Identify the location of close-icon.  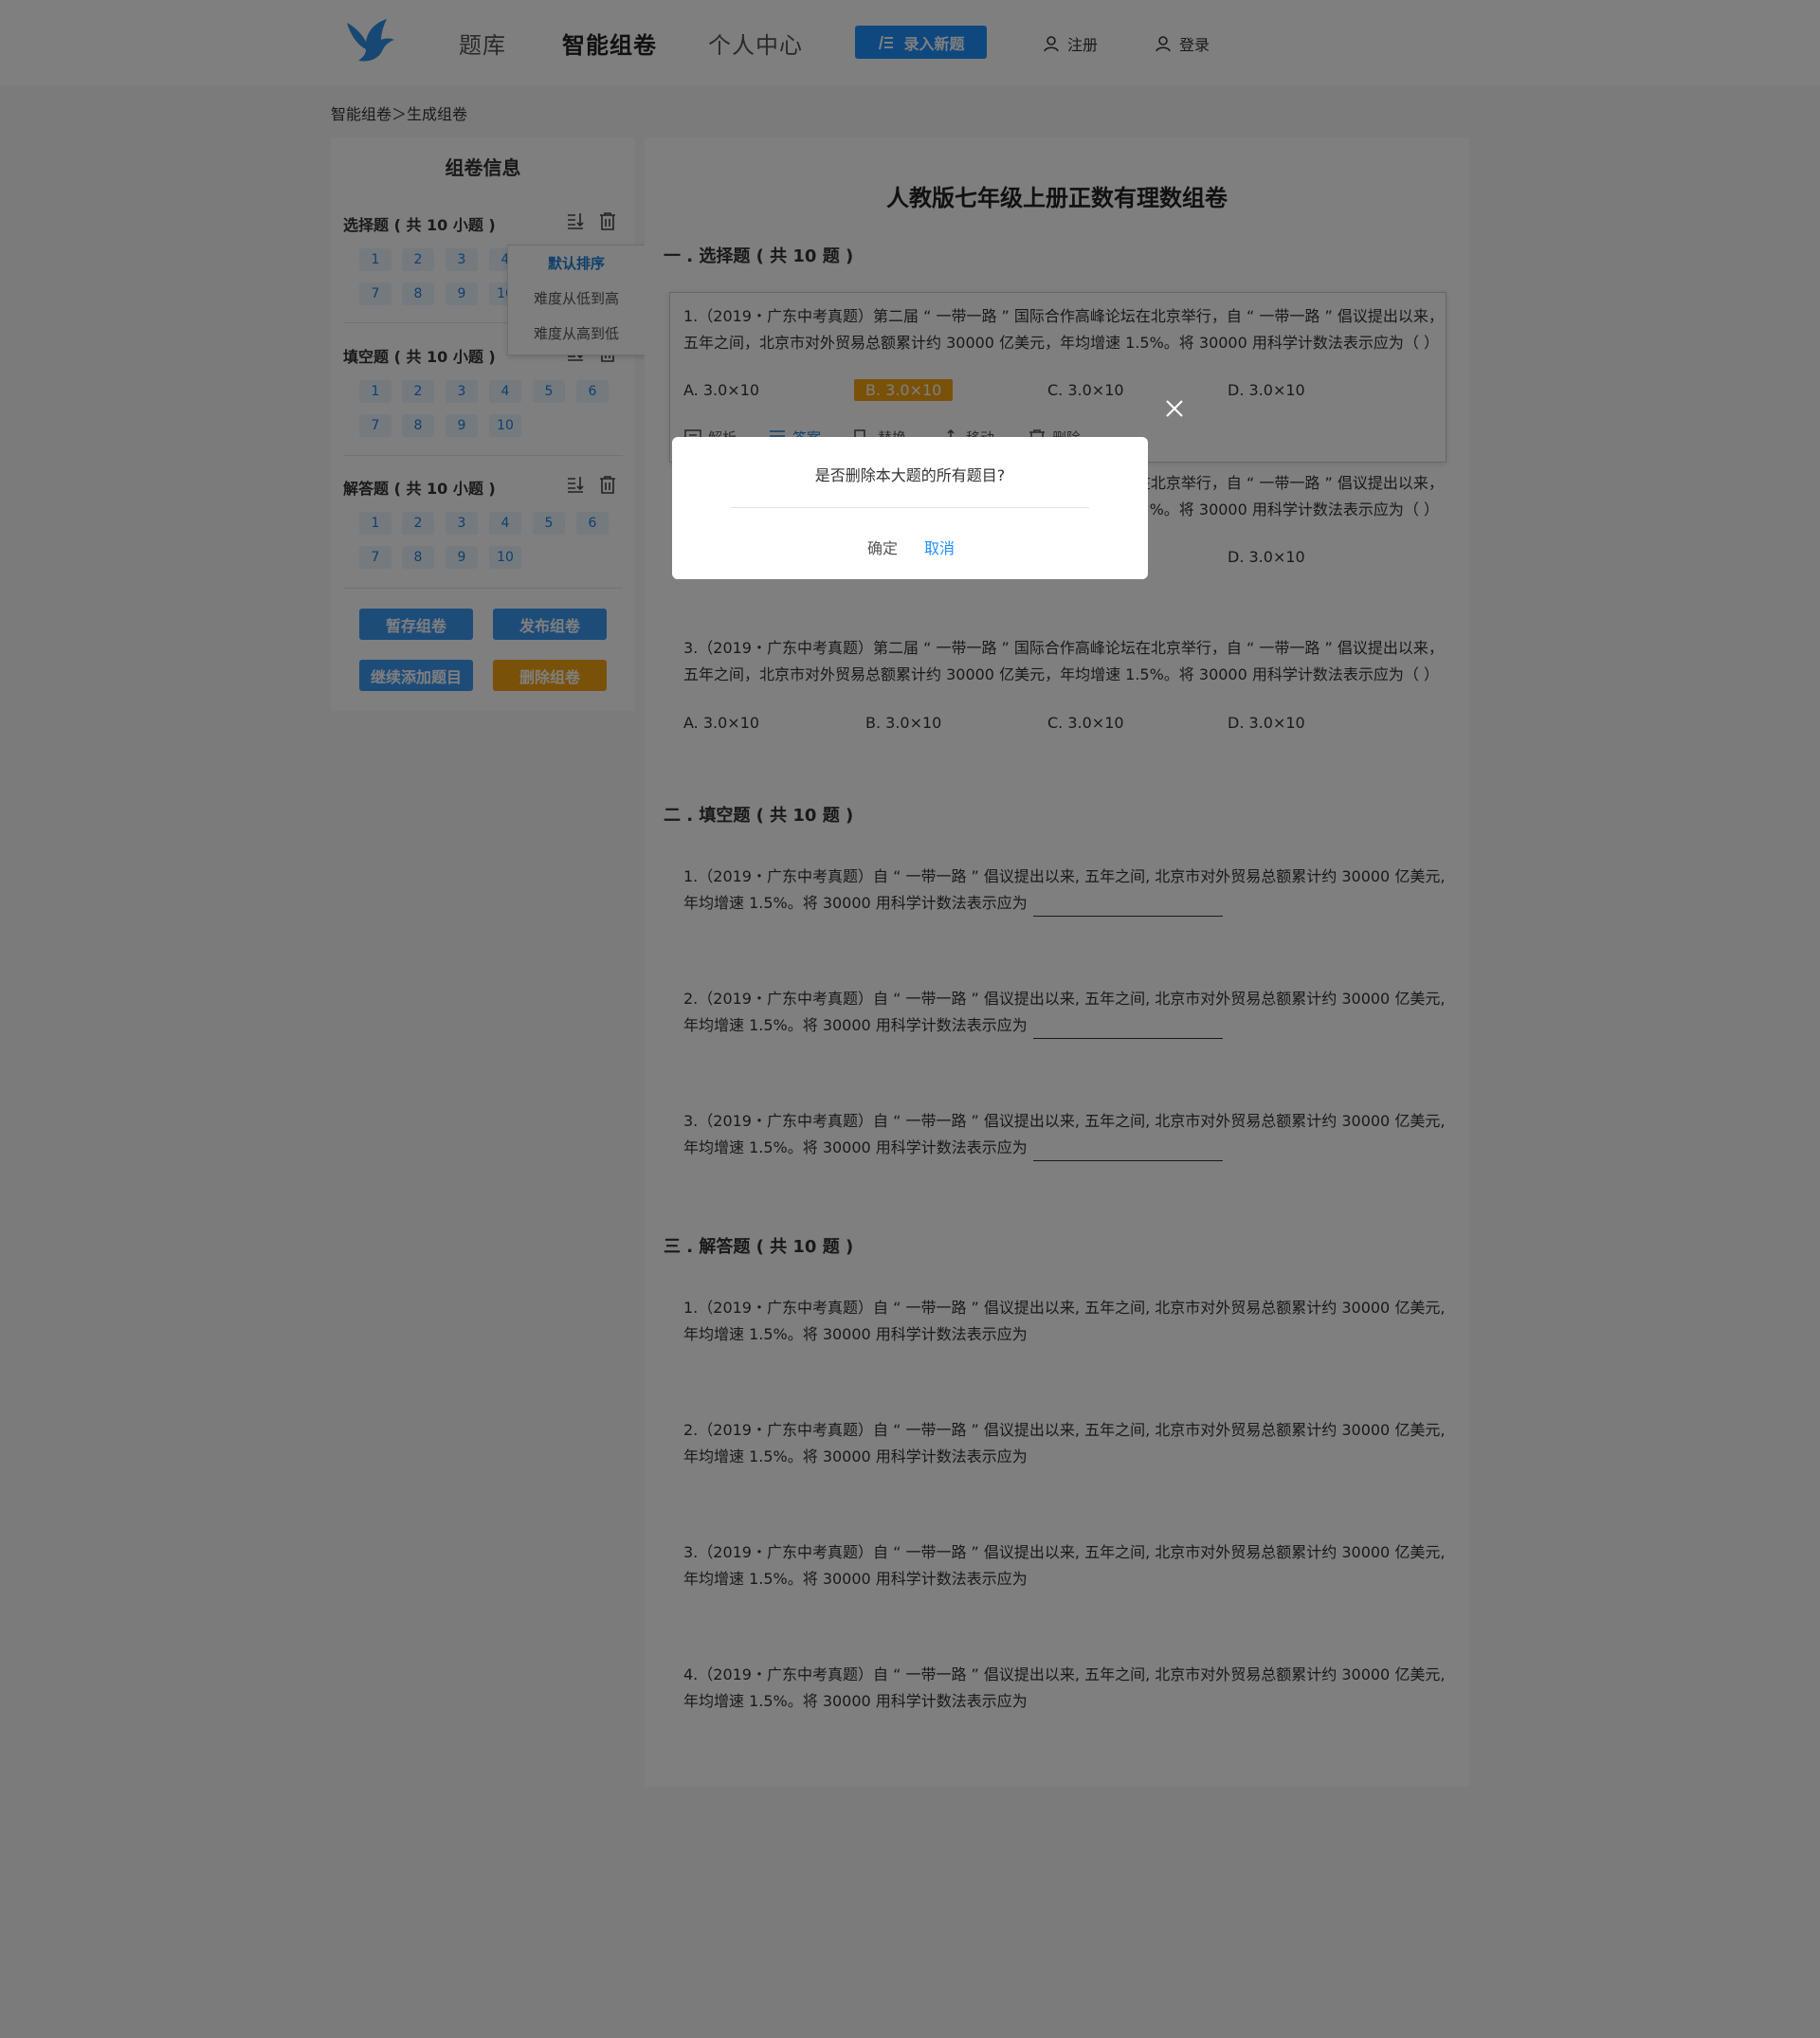
(1174, 408).